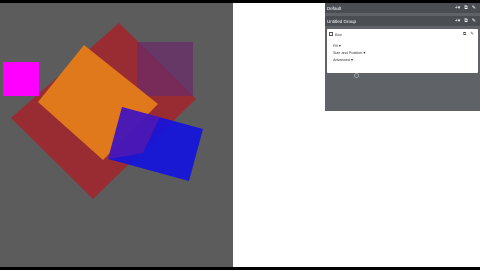 The image size is (480, 270). Describe the element at coordinates (356, 75) in the screenshot. I see `mouse-cursor-icon` at that location.